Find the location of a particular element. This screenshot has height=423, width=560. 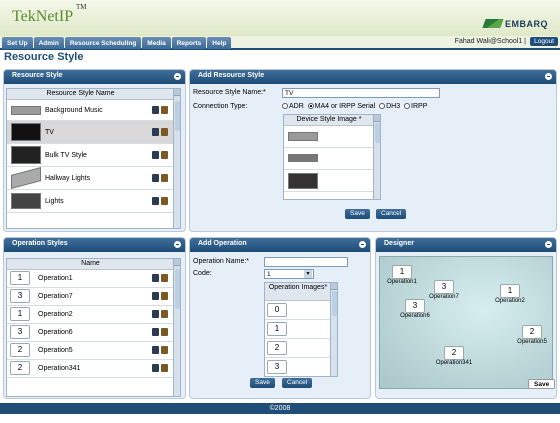

radio-irpp is located at coordinates (407, 106).